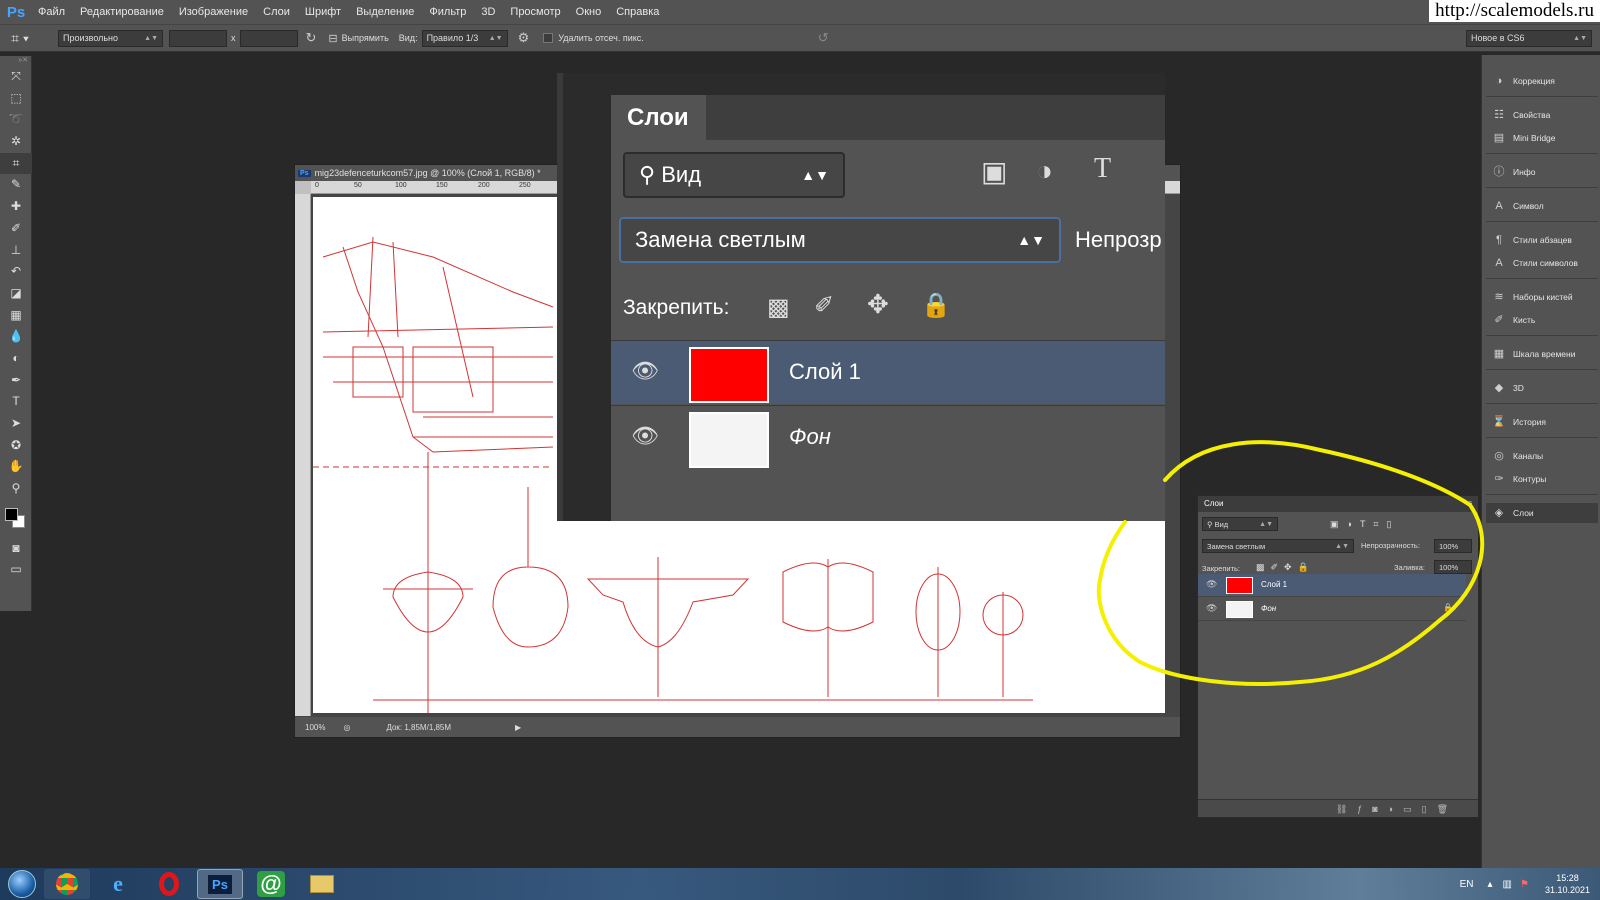 The width and height of the screenshot is (1600, 900). What do you see at coordinates (590, 12) in the screenshot?
I see `menu-window: Окно` at bounding box center [590, 12].